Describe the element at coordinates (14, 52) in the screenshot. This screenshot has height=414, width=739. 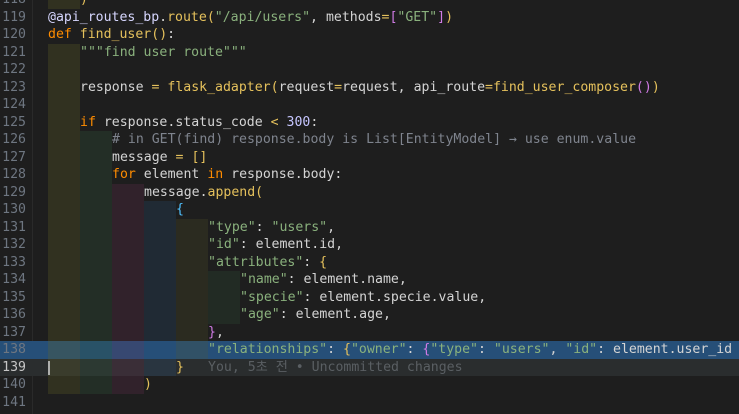
I see `line-number: 121` at that location.